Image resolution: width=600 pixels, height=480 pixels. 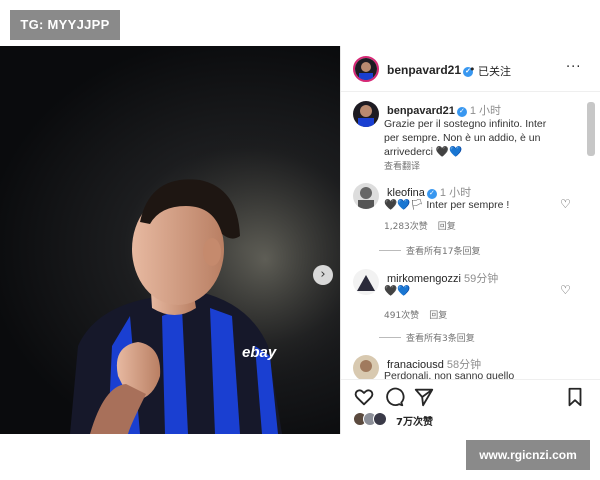 I want to click on caption-header: benpavard21 ✓ 1 小时, so click(x=444, y=110).